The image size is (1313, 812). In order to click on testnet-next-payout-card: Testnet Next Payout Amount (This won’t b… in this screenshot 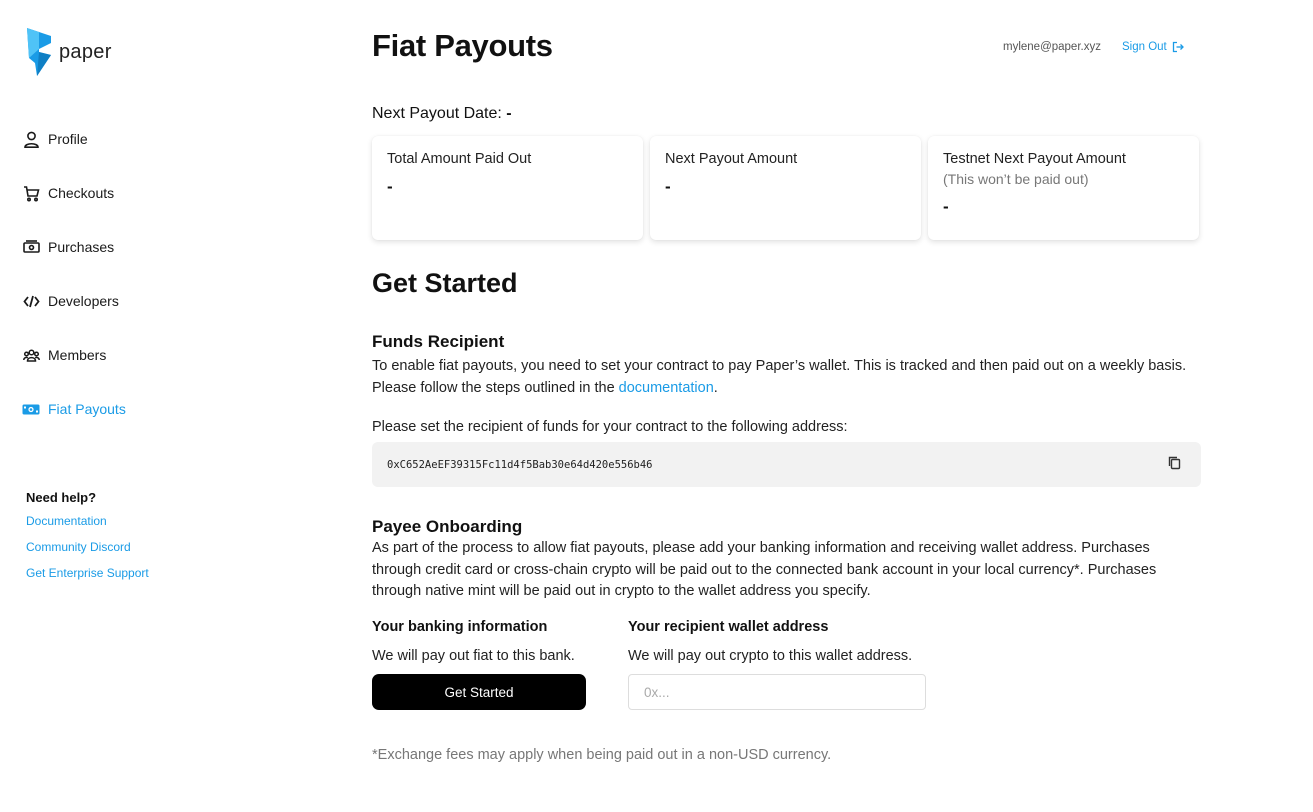, I will do `click(1063, 188)`.